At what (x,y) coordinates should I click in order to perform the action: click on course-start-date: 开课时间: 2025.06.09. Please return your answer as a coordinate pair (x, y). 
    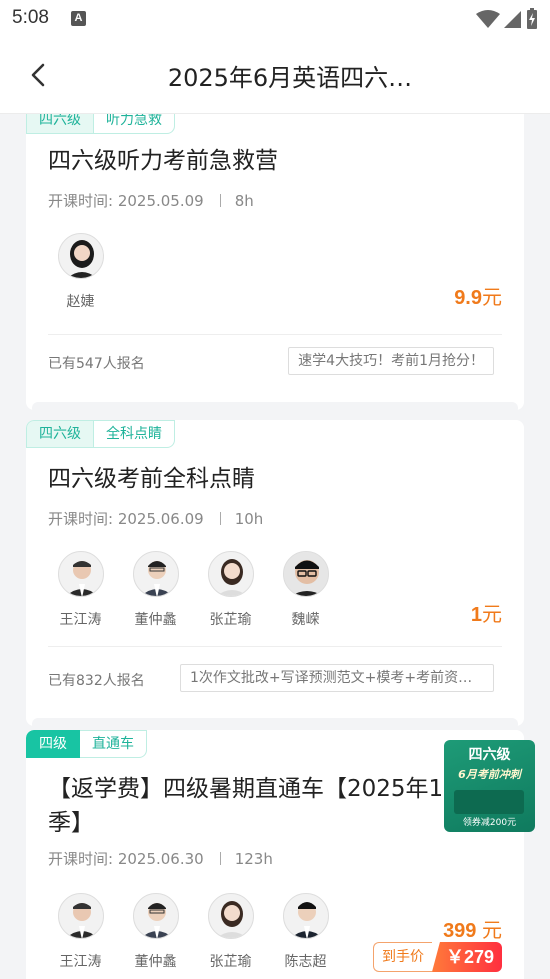
    Looking at the image, I should click on (126, 519).